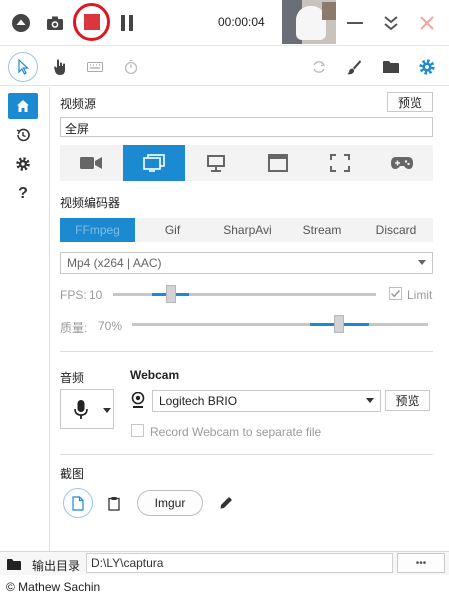 The image size is (449, 603). Describe the element at coordinates (236, 432) in the screenshot. I see `record-separate-label: Record Webcam to separate file` at that location.